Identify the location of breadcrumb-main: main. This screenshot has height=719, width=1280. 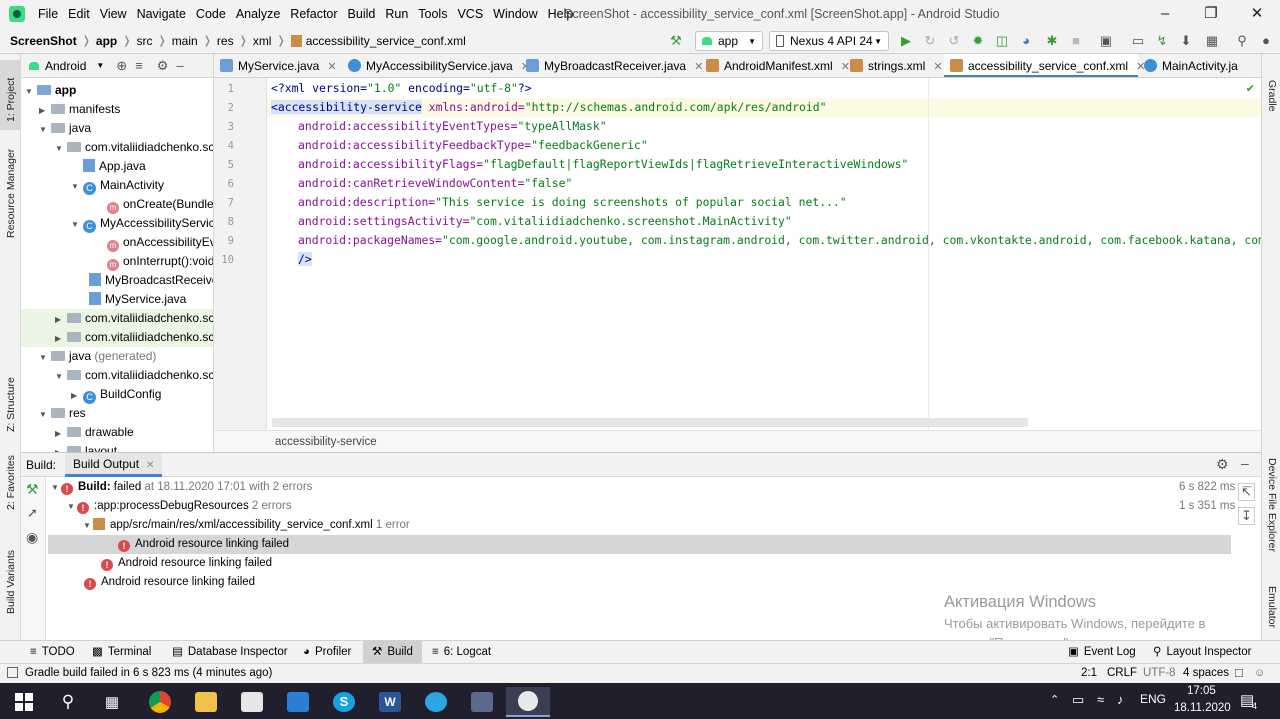
(185, 41).